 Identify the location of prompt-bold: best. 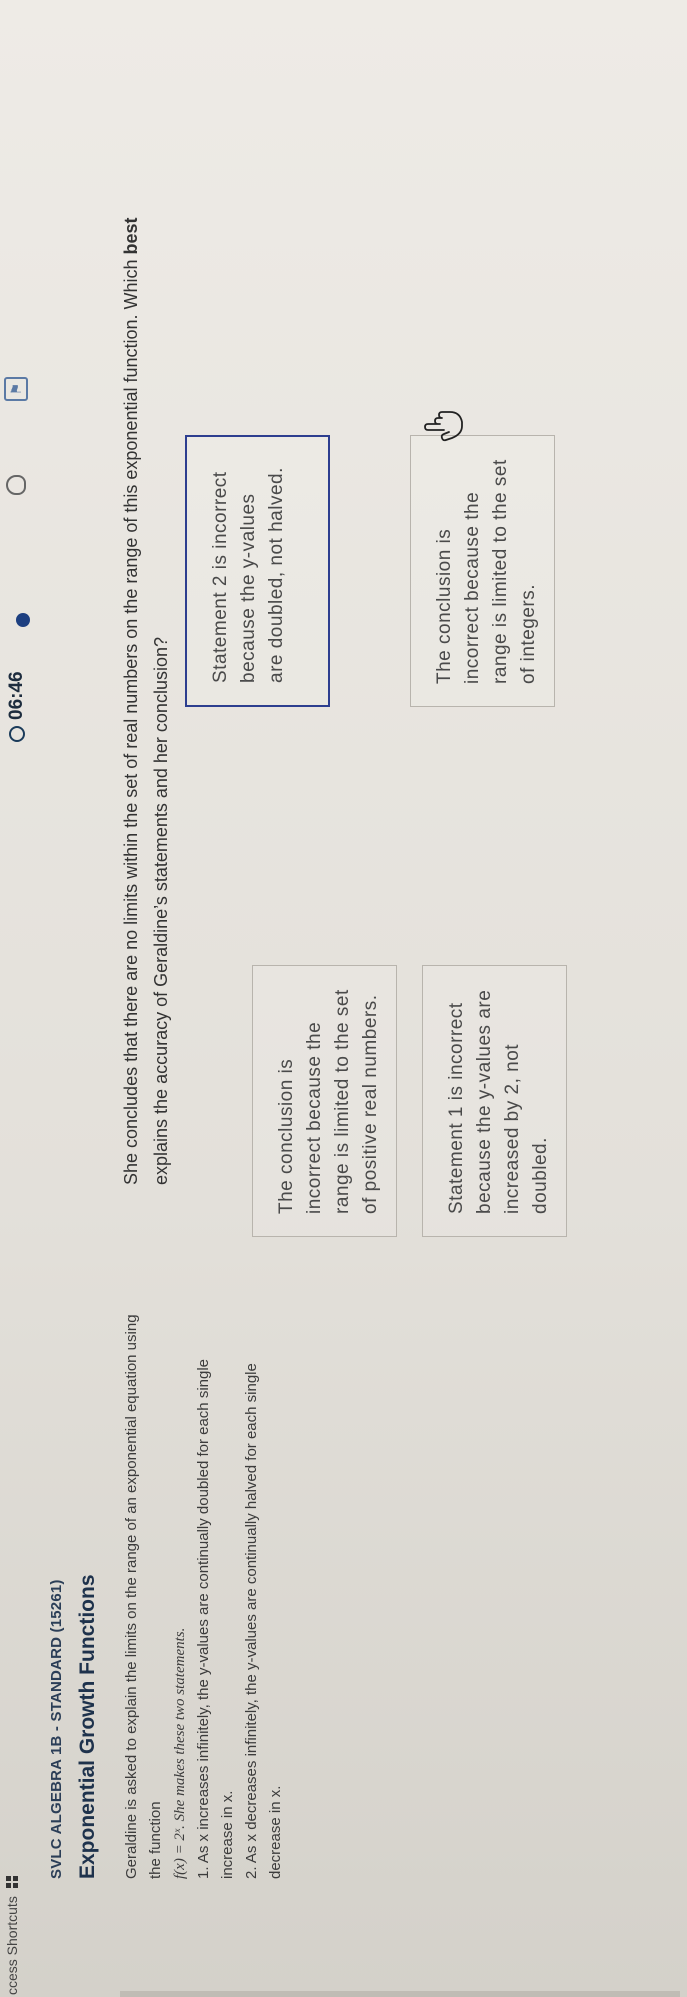
(131, 236).